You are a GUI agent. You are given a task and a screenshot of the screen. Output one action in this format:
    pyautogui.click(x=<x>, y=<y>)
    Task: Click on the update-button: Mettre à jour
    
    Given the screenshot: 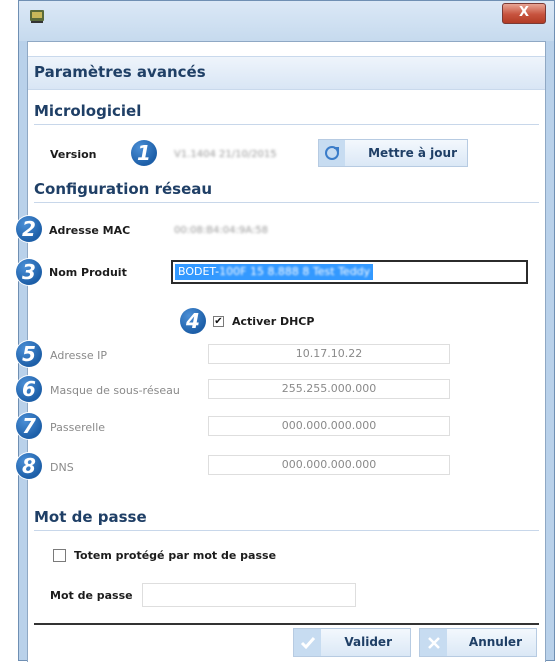 What is the action you would take?
    pyautogui.click(x=393, y=153)
    